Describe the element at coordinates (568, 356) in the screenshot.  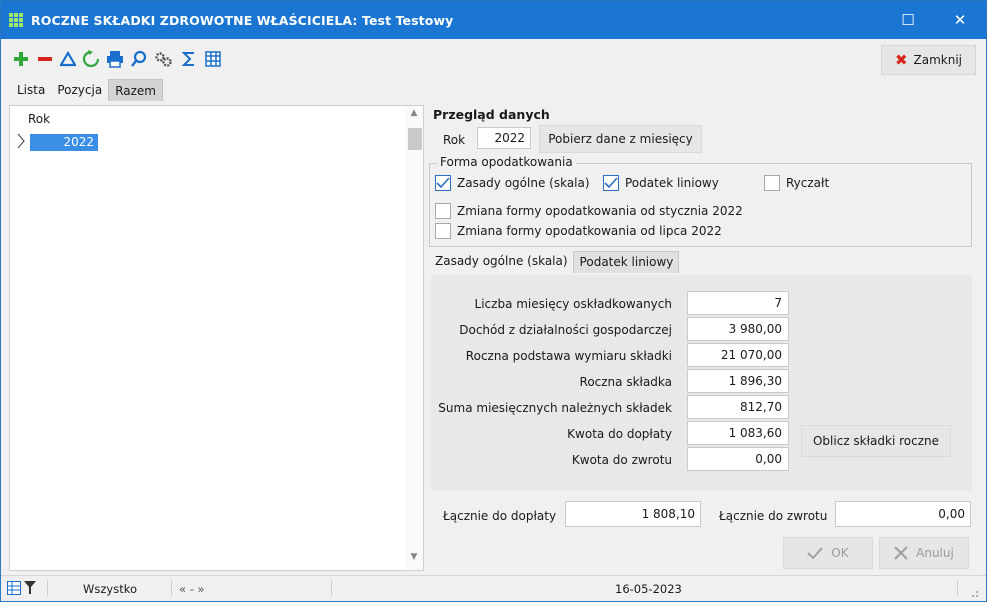
I see `detail-label: Roczna podstawa wymiaru składki` at that location.